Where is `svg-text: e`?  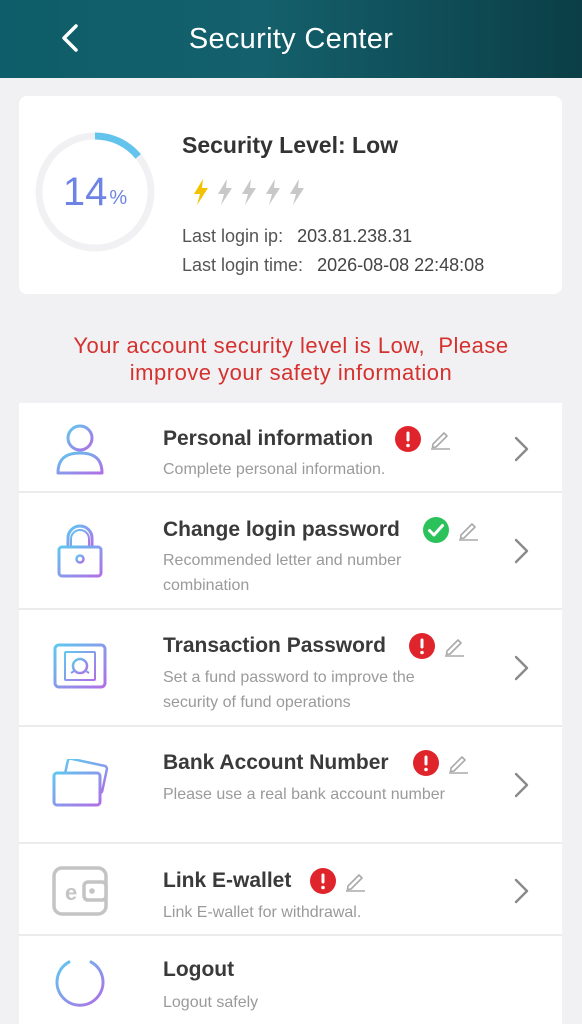
svg-text: e is located at coordinates (71, 892).